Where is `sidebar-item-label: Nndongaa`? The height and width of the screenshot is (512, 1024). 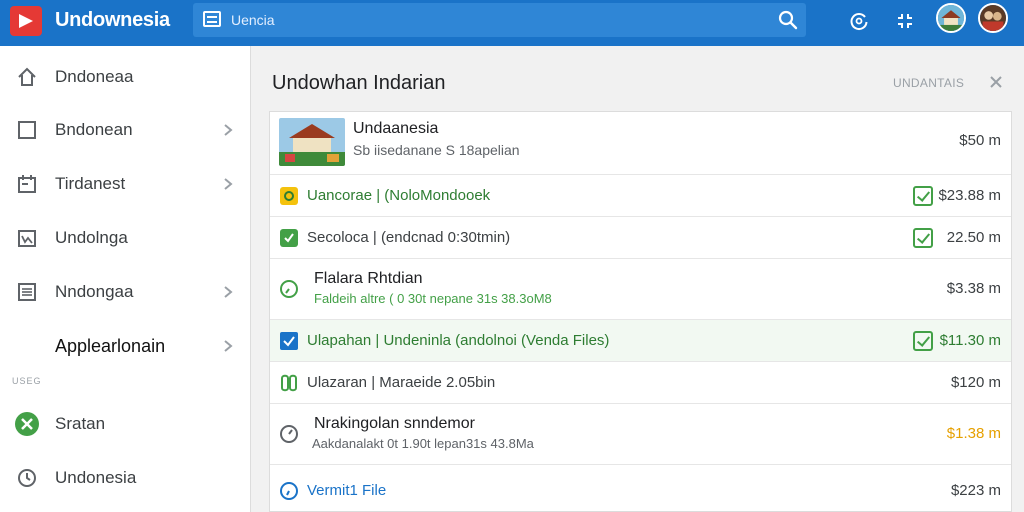 sidebar-item-label: Nndongaa is located at coordinates (94, 291).